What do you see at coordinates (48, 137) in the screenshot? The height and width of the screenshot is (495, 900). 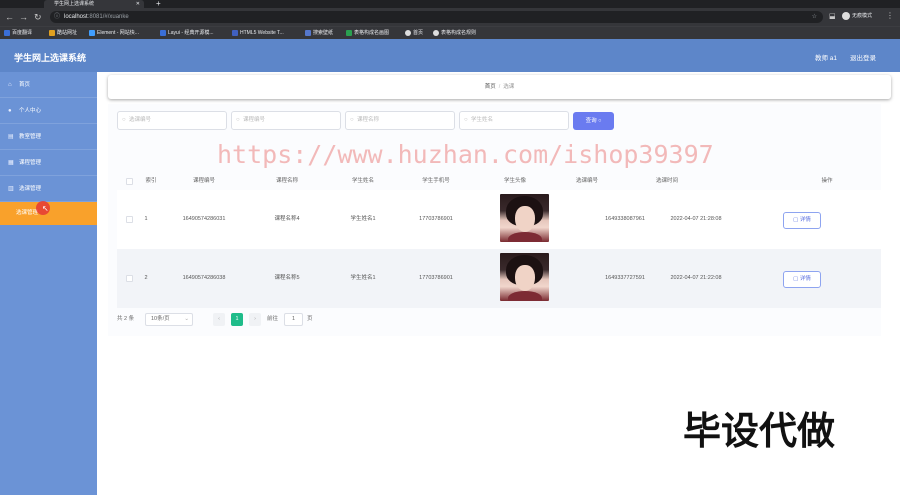 I see `sidebar-item-classroom: ▤ 教室管理` at bounding box center [48, 137].